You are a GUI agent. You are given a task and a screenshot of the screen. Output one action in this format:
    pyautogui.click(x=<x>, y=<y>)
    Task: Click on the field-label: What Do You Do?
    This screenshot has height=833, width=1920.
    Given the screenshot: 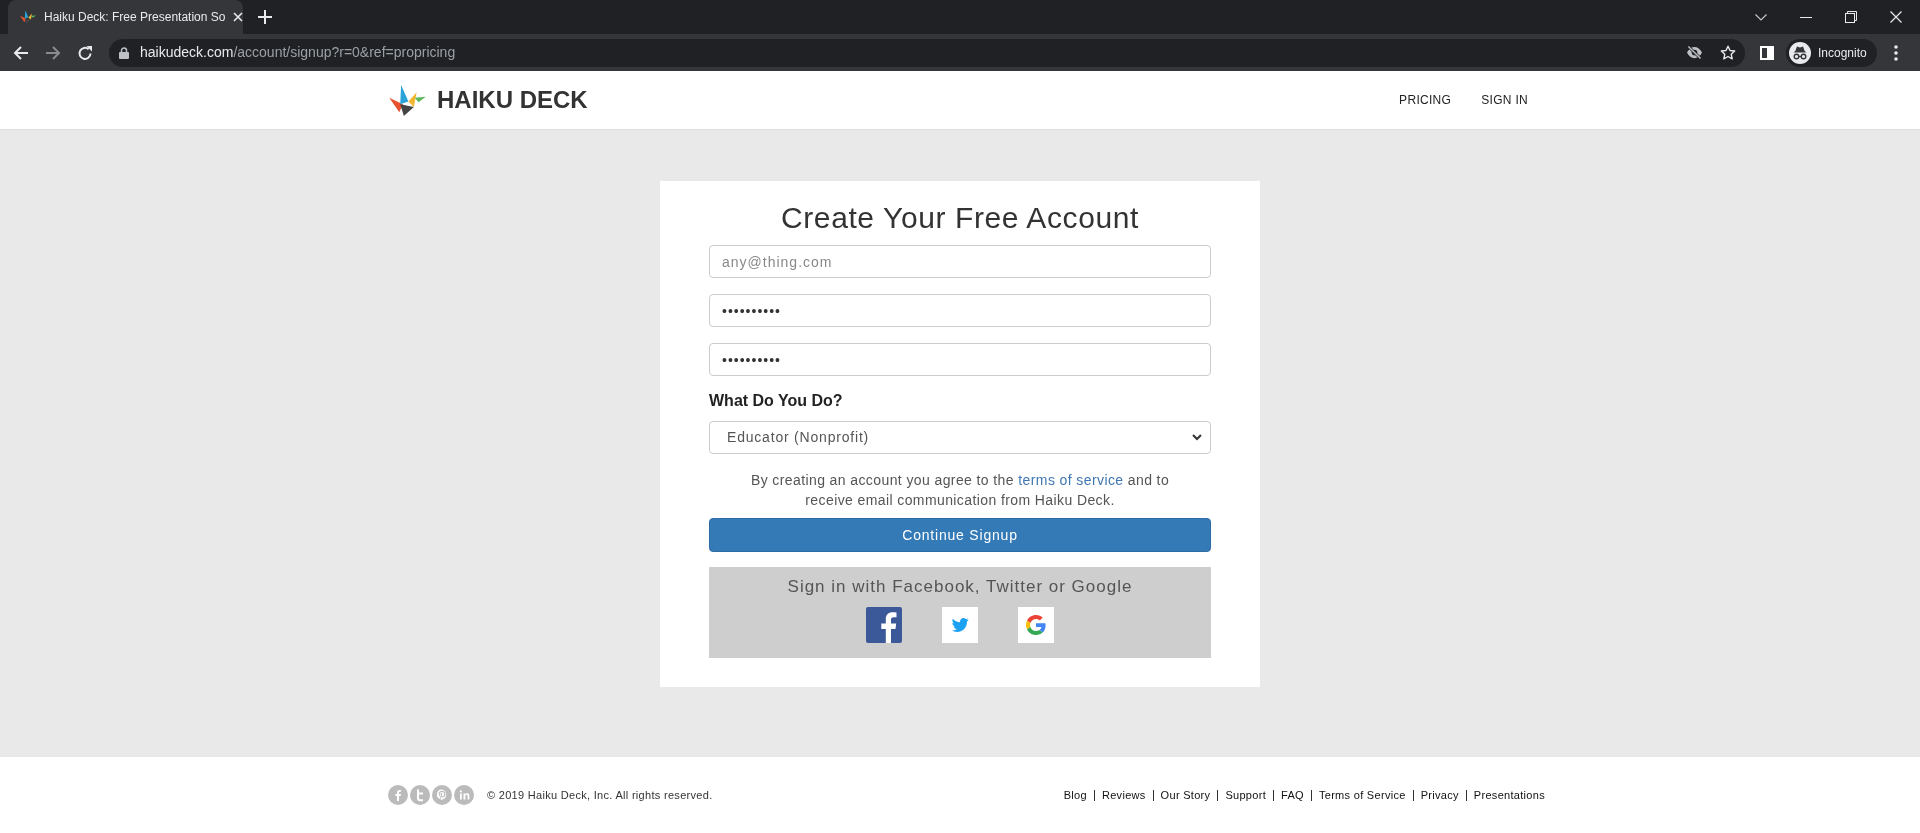 What is the action you would take?
    pyautogui.click(x=776, y=401)
    